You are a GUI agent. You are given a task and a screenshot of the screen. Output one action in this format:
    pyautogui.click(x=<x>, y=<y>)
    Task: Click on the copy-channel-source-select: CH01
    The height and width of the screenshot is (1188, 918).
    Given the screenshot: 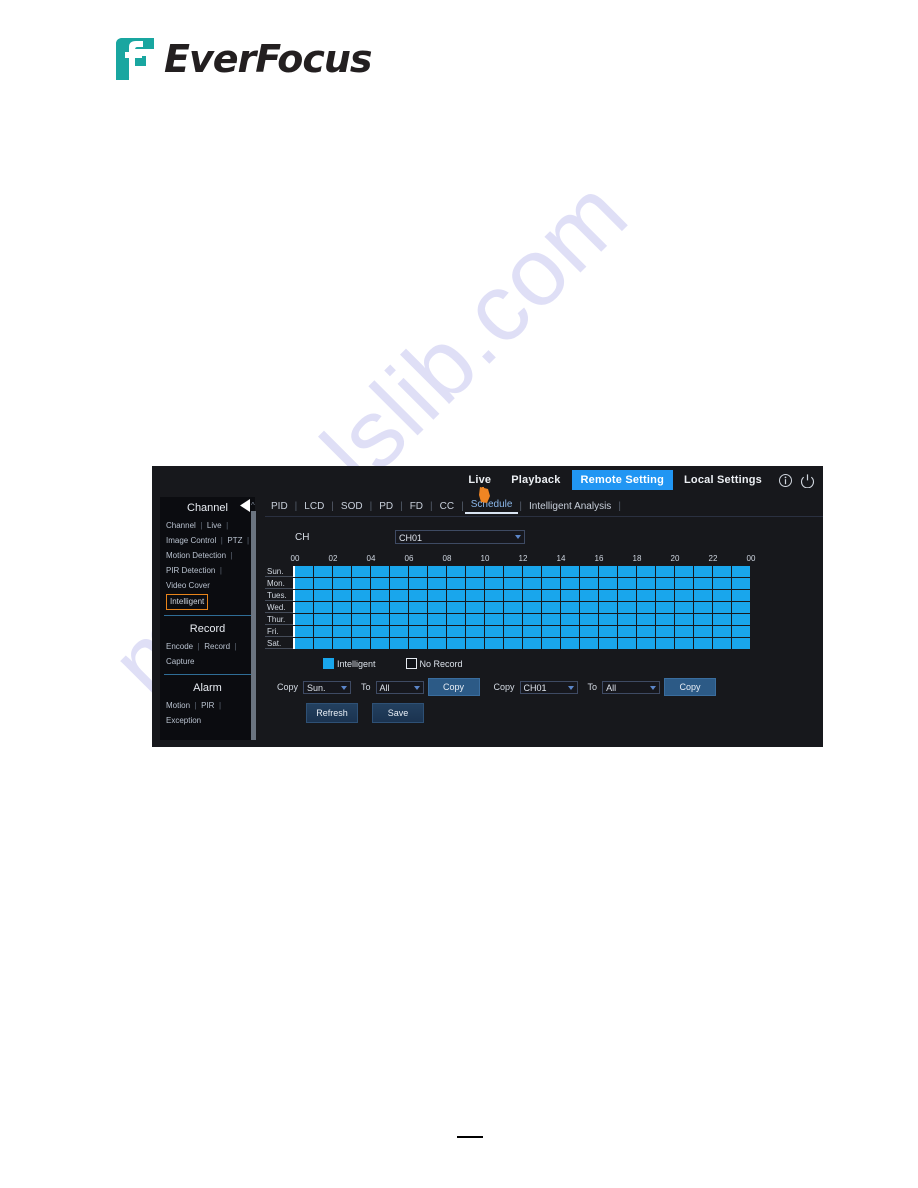 What is the action you would take?
    pyautogui.click(x=548, y=687)
    